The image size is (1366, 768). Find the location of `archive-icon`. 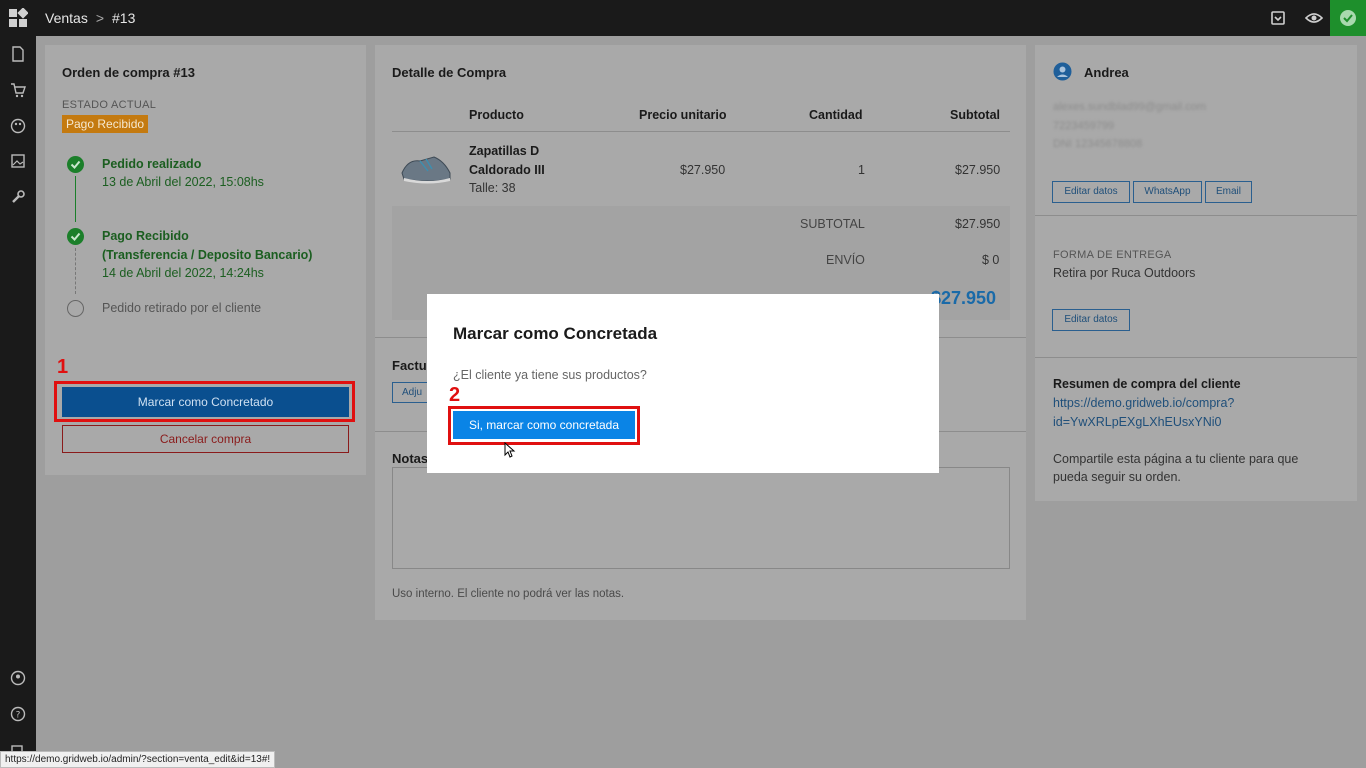

archive-icon is located at coordinates (1278, 18).